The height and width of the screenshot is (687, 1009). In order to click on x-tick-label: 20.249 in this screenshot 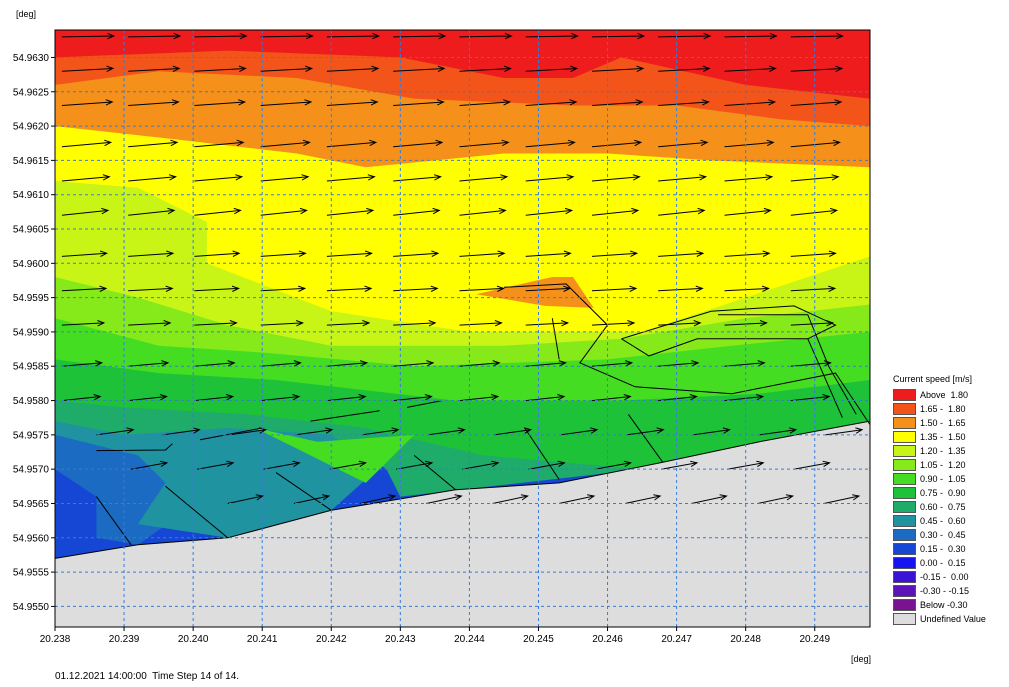, I will do `click(814, 639)`.